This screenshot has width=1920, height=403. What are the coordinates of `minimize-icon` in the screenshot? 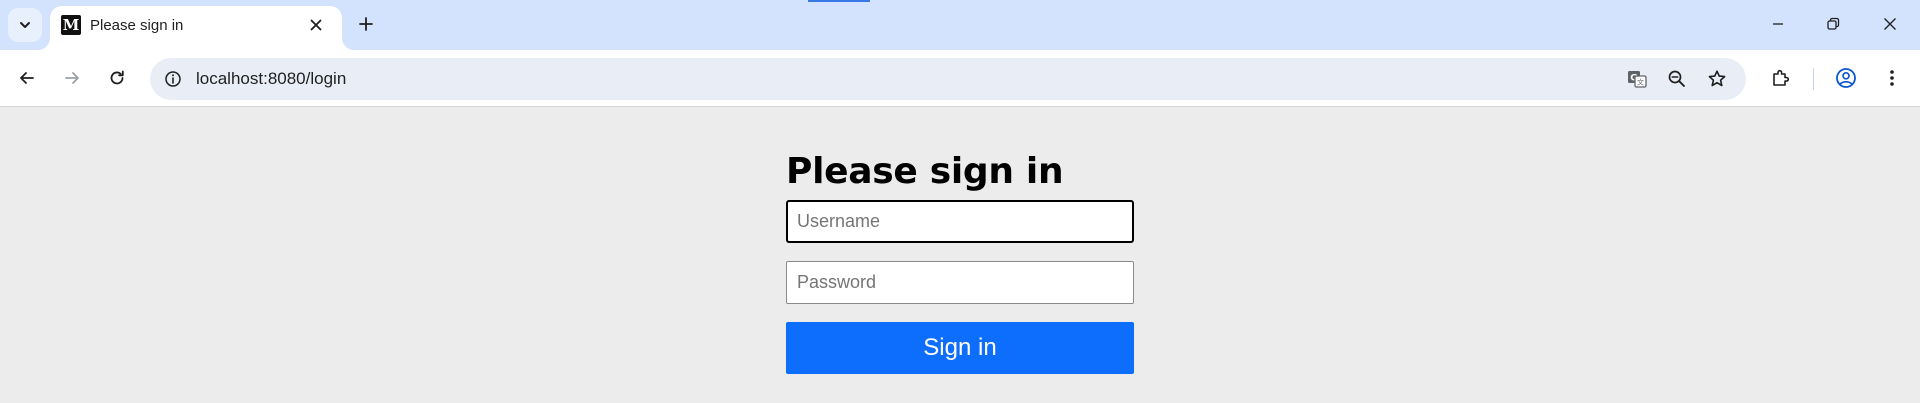 It's located at (1778, 24).